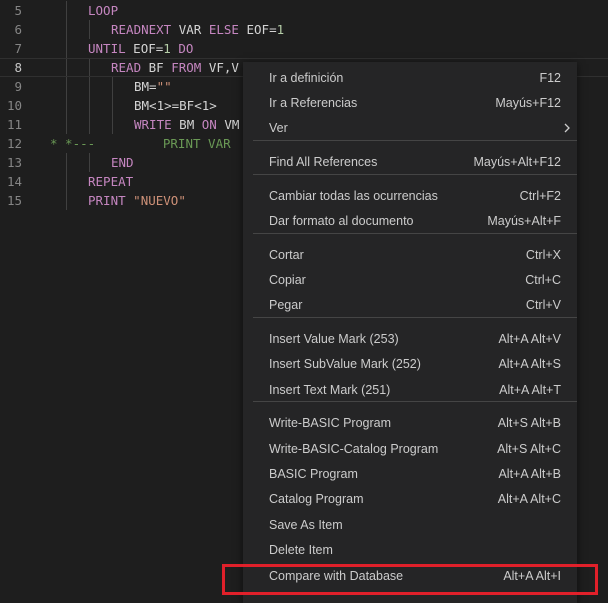 Image resolution: width=608 pixels, height=603 pixels. What do you see at coordinates (287, 280) in the screenshot?
I see `menu-item-label: Copiar` at bounding box center [287, 280].